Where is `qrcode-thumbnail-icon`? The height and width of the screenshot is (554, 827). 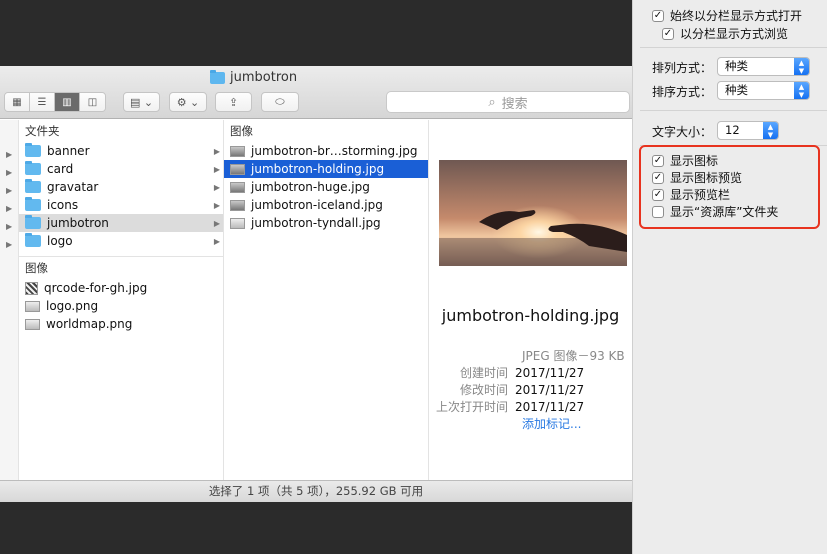 qrcode-thumbnail-icon is located at coordinates (31, 288).